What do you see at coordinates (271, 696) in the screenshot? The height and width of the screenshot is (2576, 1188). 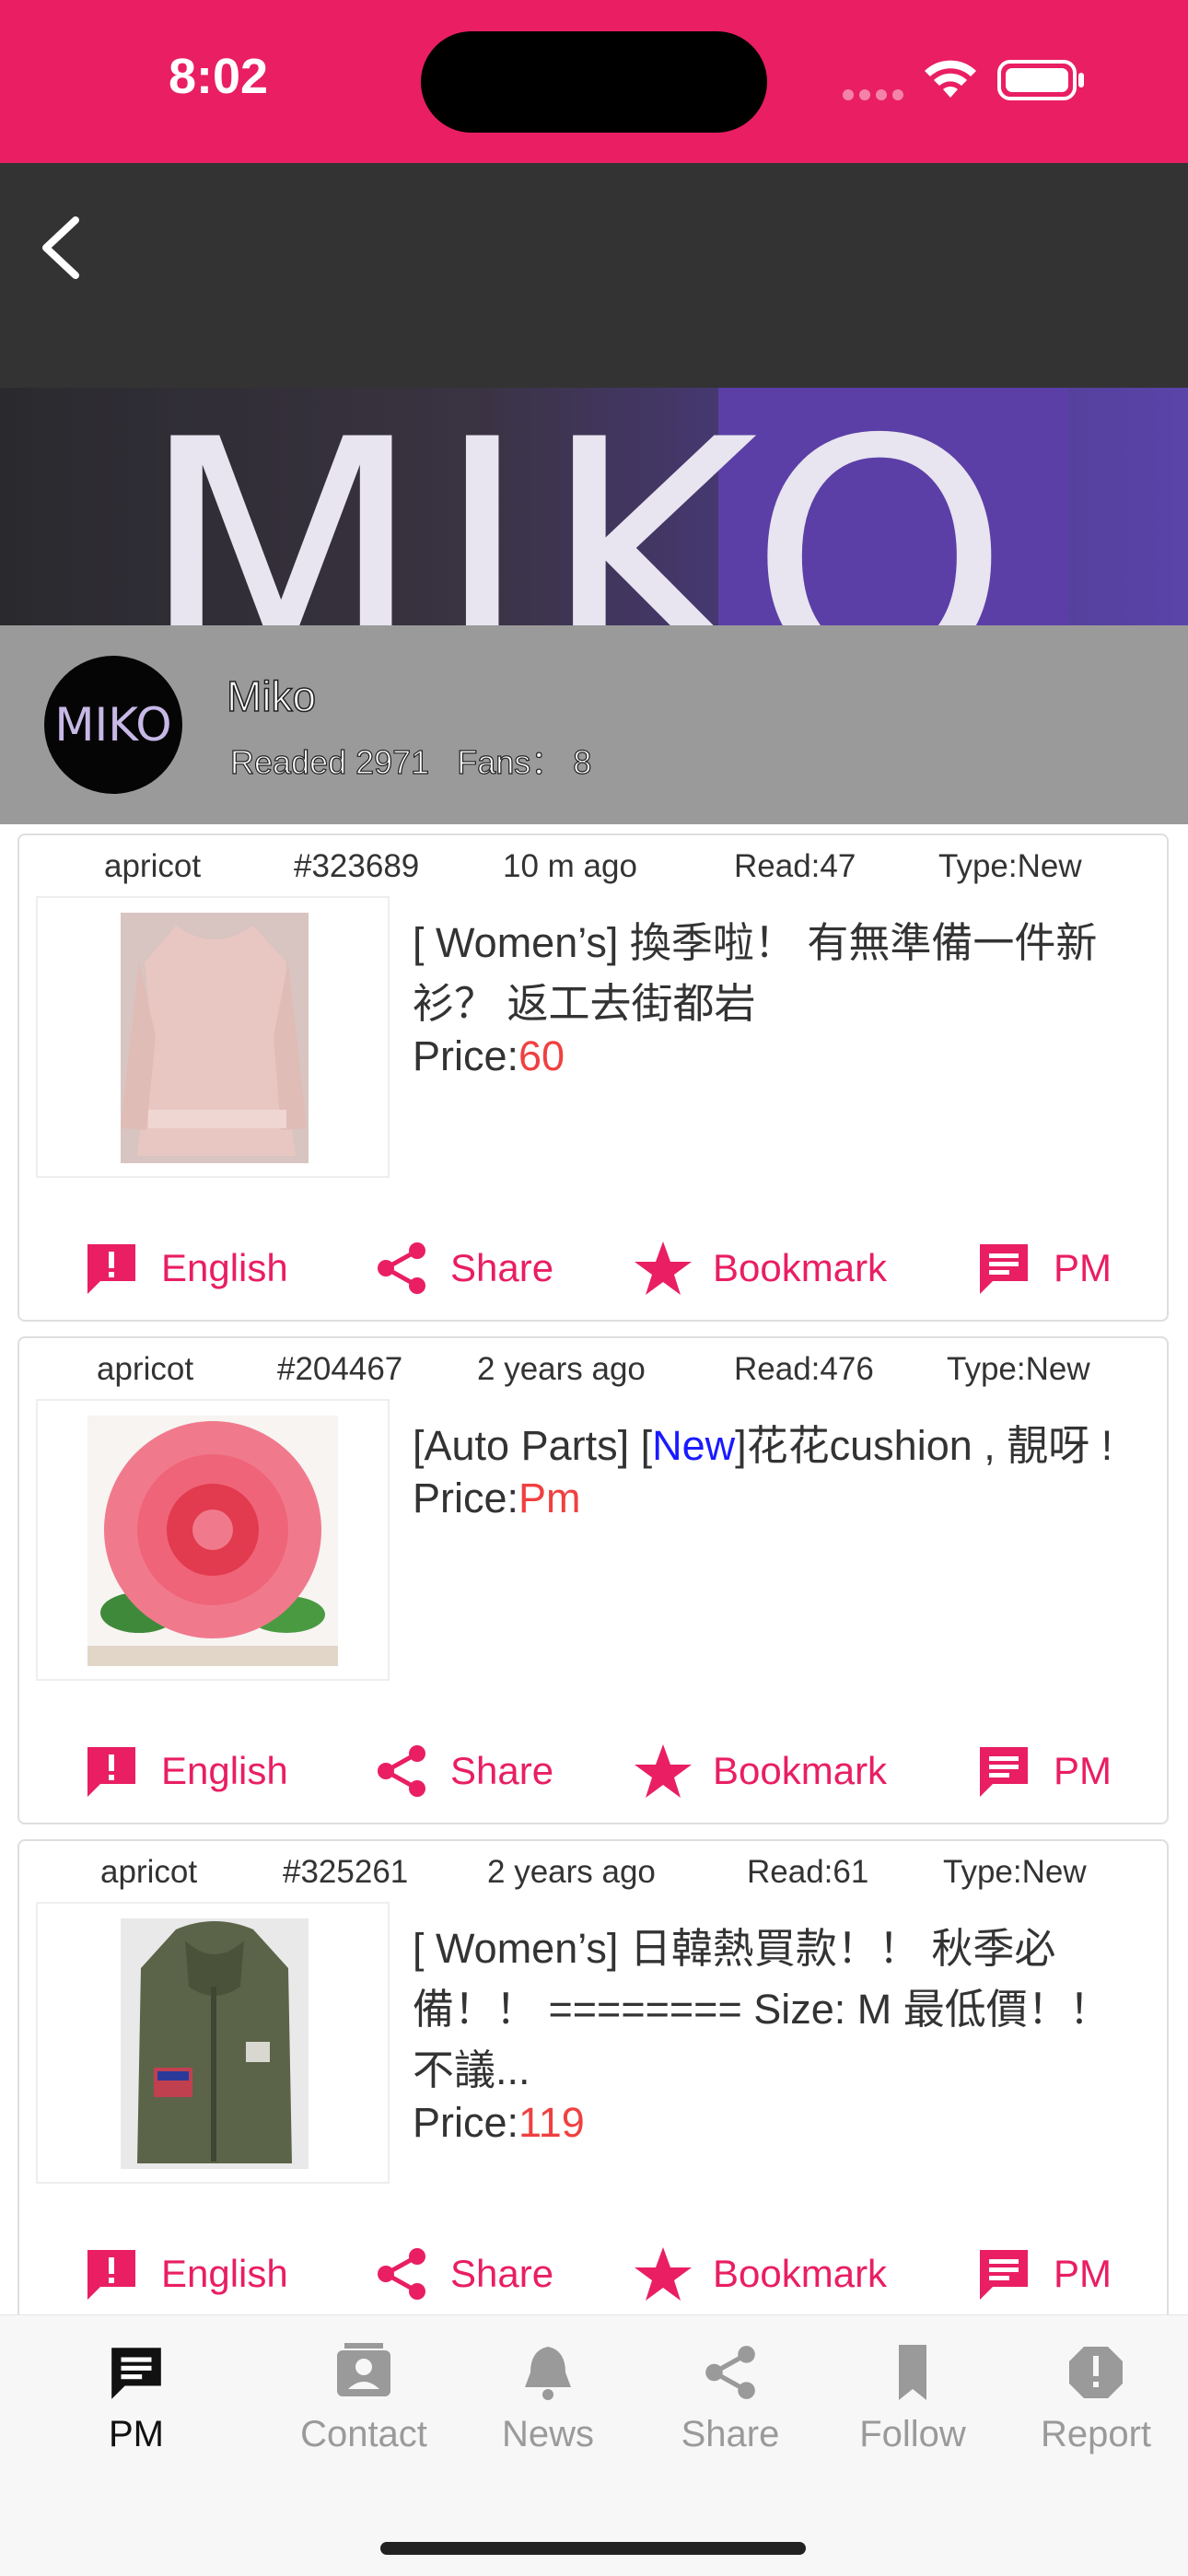 I see `profile-name: Miko` at bounding box center [271, 696].